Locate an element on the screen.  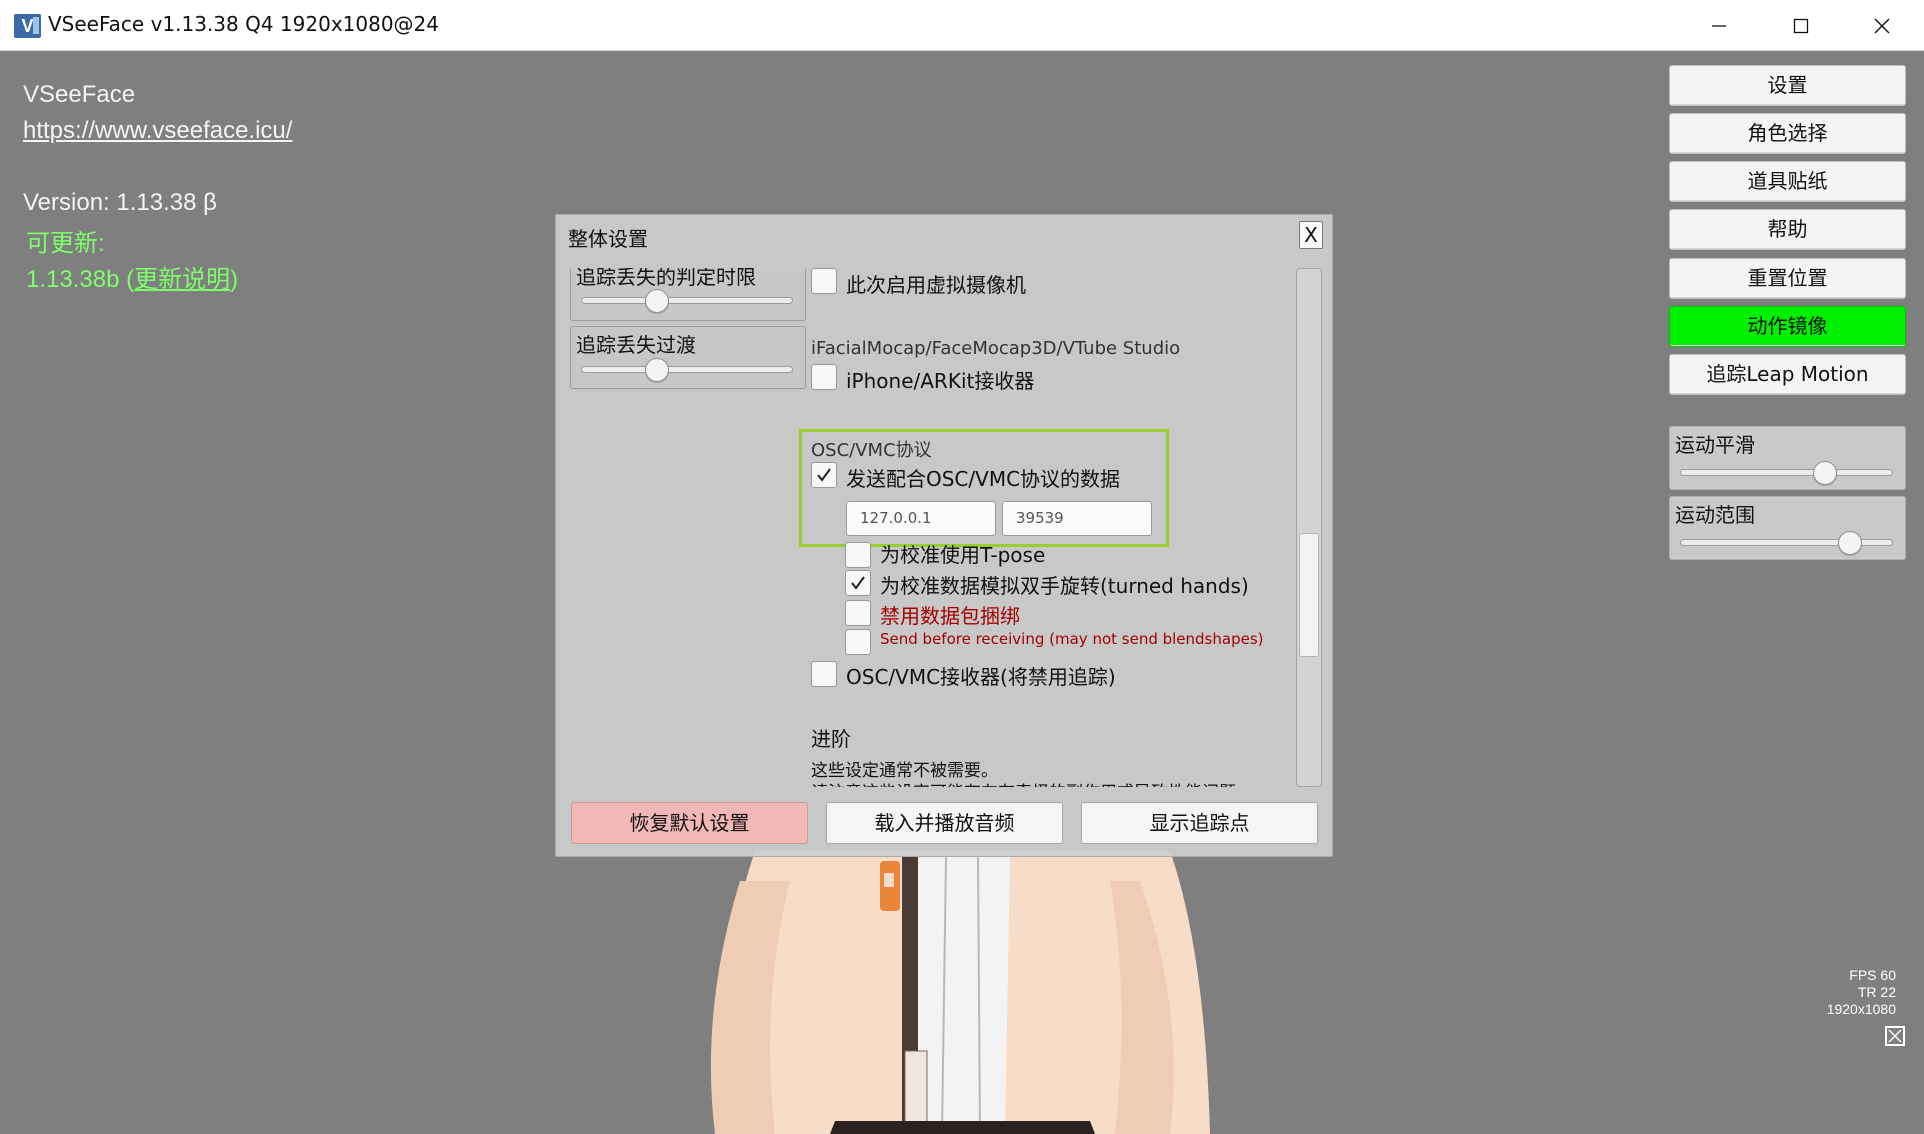
tracking-loss-transition-track is located at coordinates (687, 369).